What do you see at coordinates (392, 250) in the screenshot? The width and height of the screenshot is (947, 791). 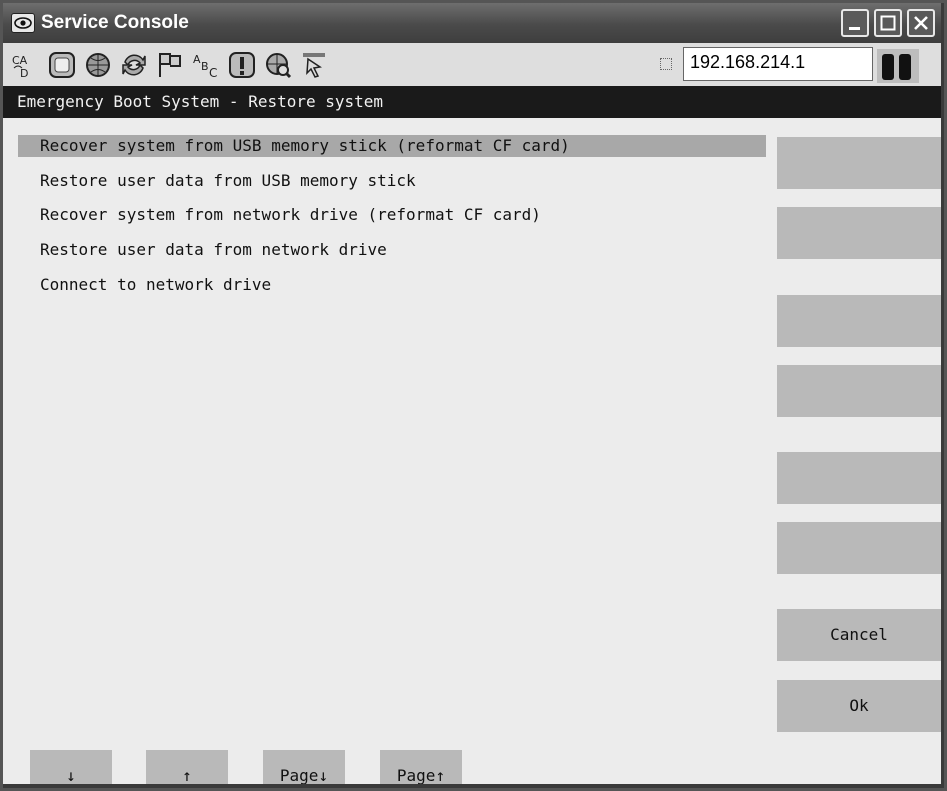 I see `menu-item-restore-network: Restore user data from network drive` at bounding box center [392, 250].